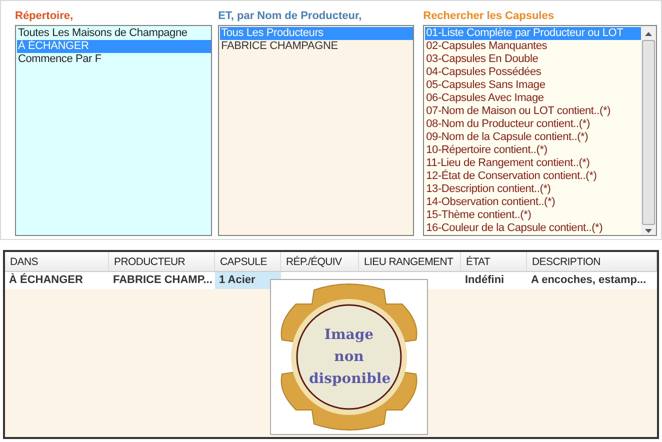 Image resolution: width=662 pixels, height=442 pixels. What do you see at coordinates (316, 130) in the screenshot?
I see `list-box: Tous Les Producteurs FABRICE CHAMPAGNE` at bounding box center [316, 130].